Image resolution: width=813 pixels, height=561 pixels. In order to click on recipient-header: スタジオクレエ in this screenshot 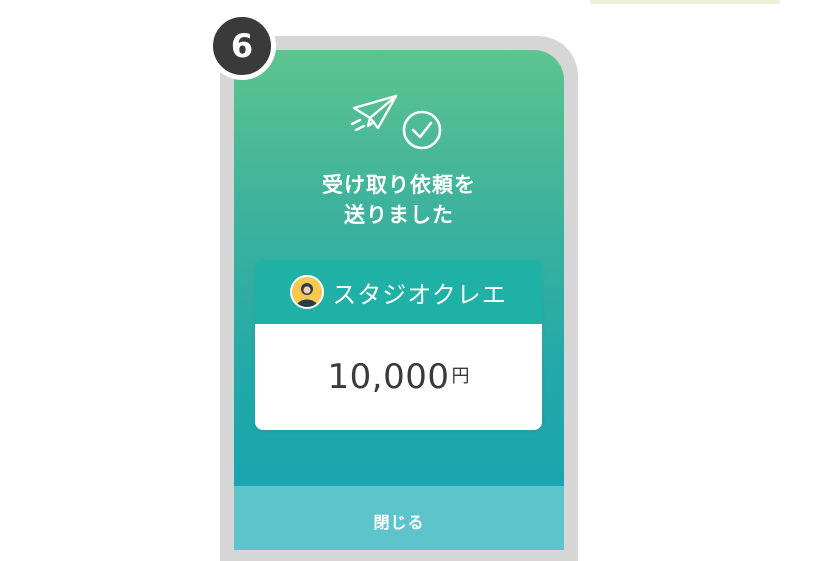, I will do `click(398, 292)`.